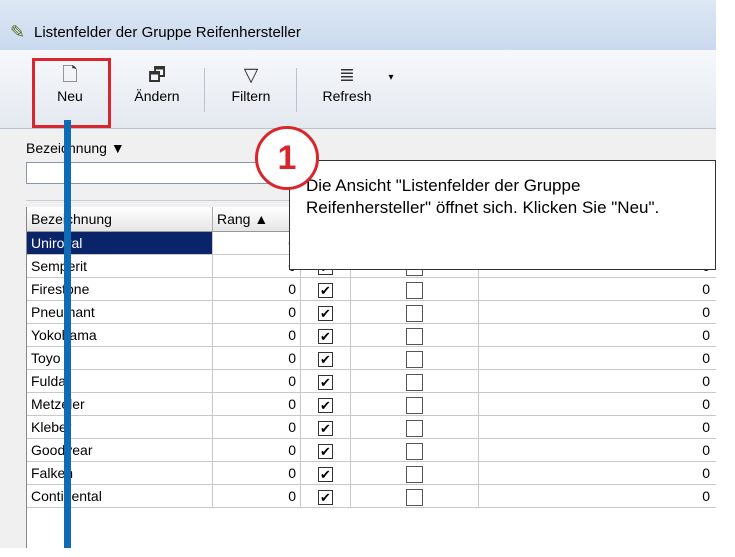  I want to click on refresh-button: ≣ Refresh, so click(347, 94).